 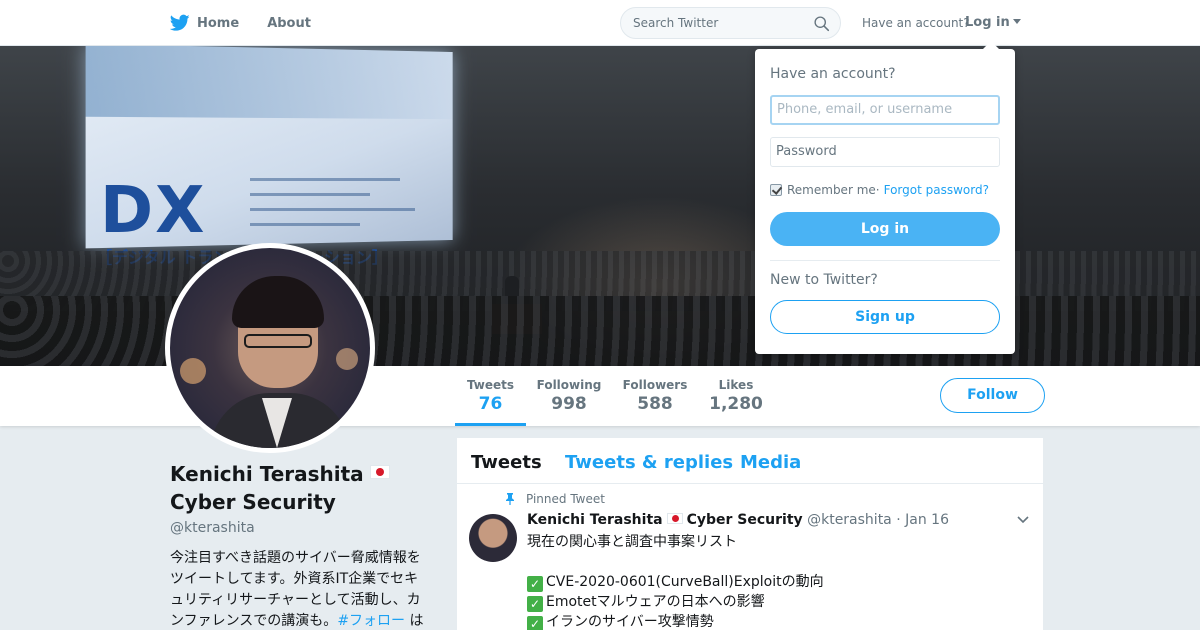 I want to click on remember-checkbox, so click(x=776, y=190).